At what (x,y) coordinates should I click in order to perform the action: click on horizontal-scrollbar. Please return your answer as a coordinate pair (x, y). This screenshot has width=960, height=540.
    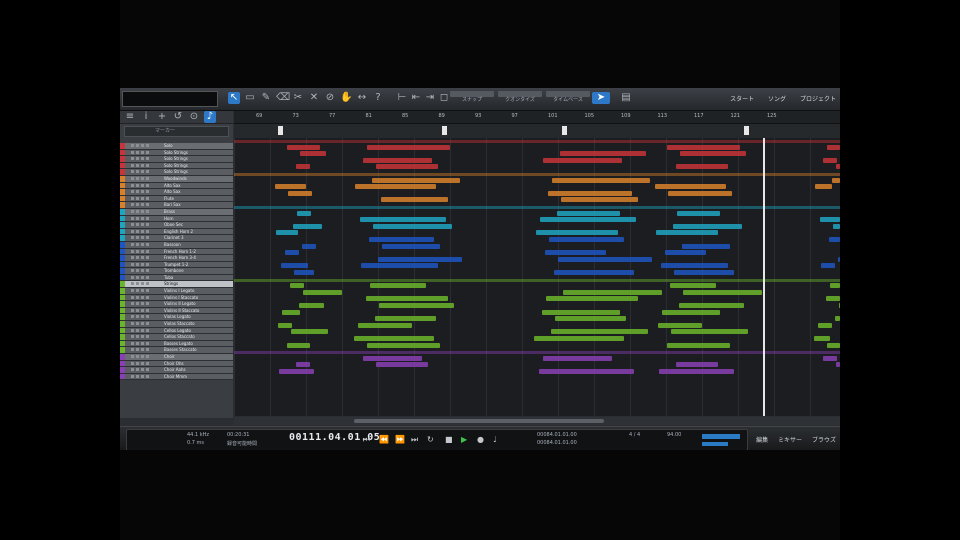
    Looking at the image, I should click on (537, 421).